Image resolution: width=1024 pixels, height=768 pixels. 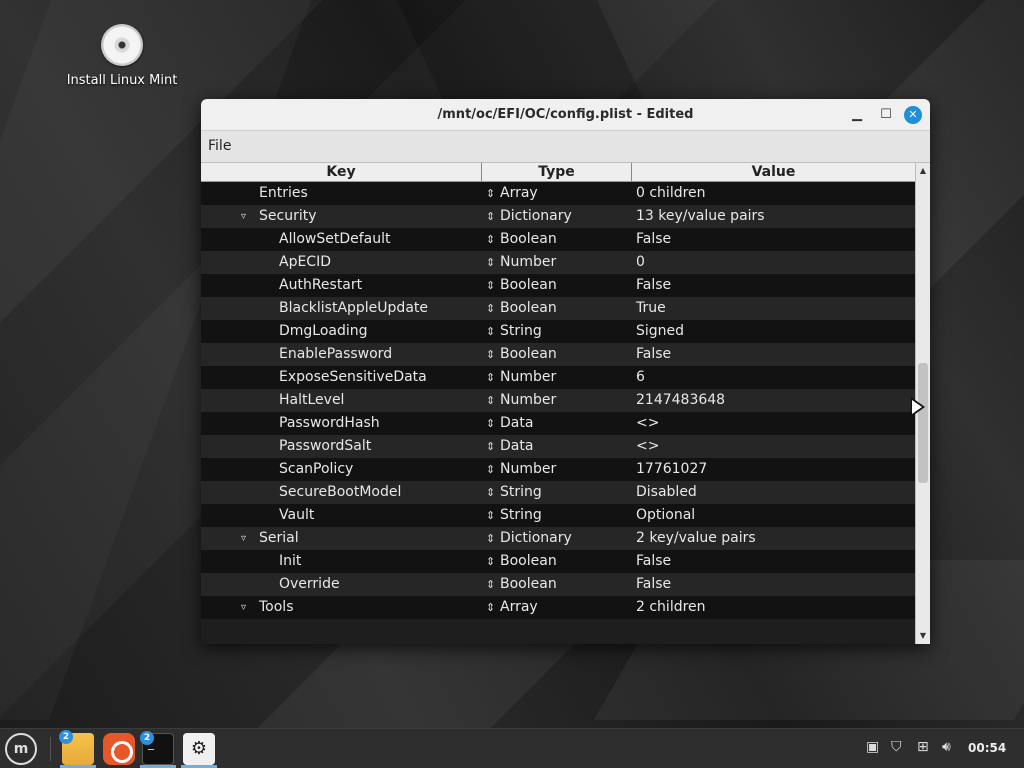 I want to click on key-cell: PasswordSalt, so click(x=341, y=446).